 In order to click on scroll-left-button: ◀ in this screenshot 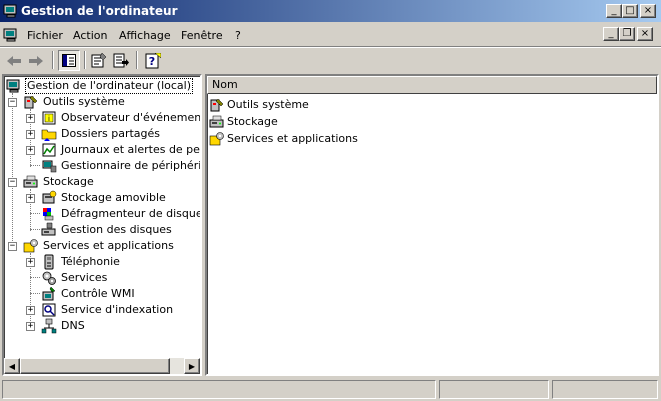, I will do `click(12, 366)`.